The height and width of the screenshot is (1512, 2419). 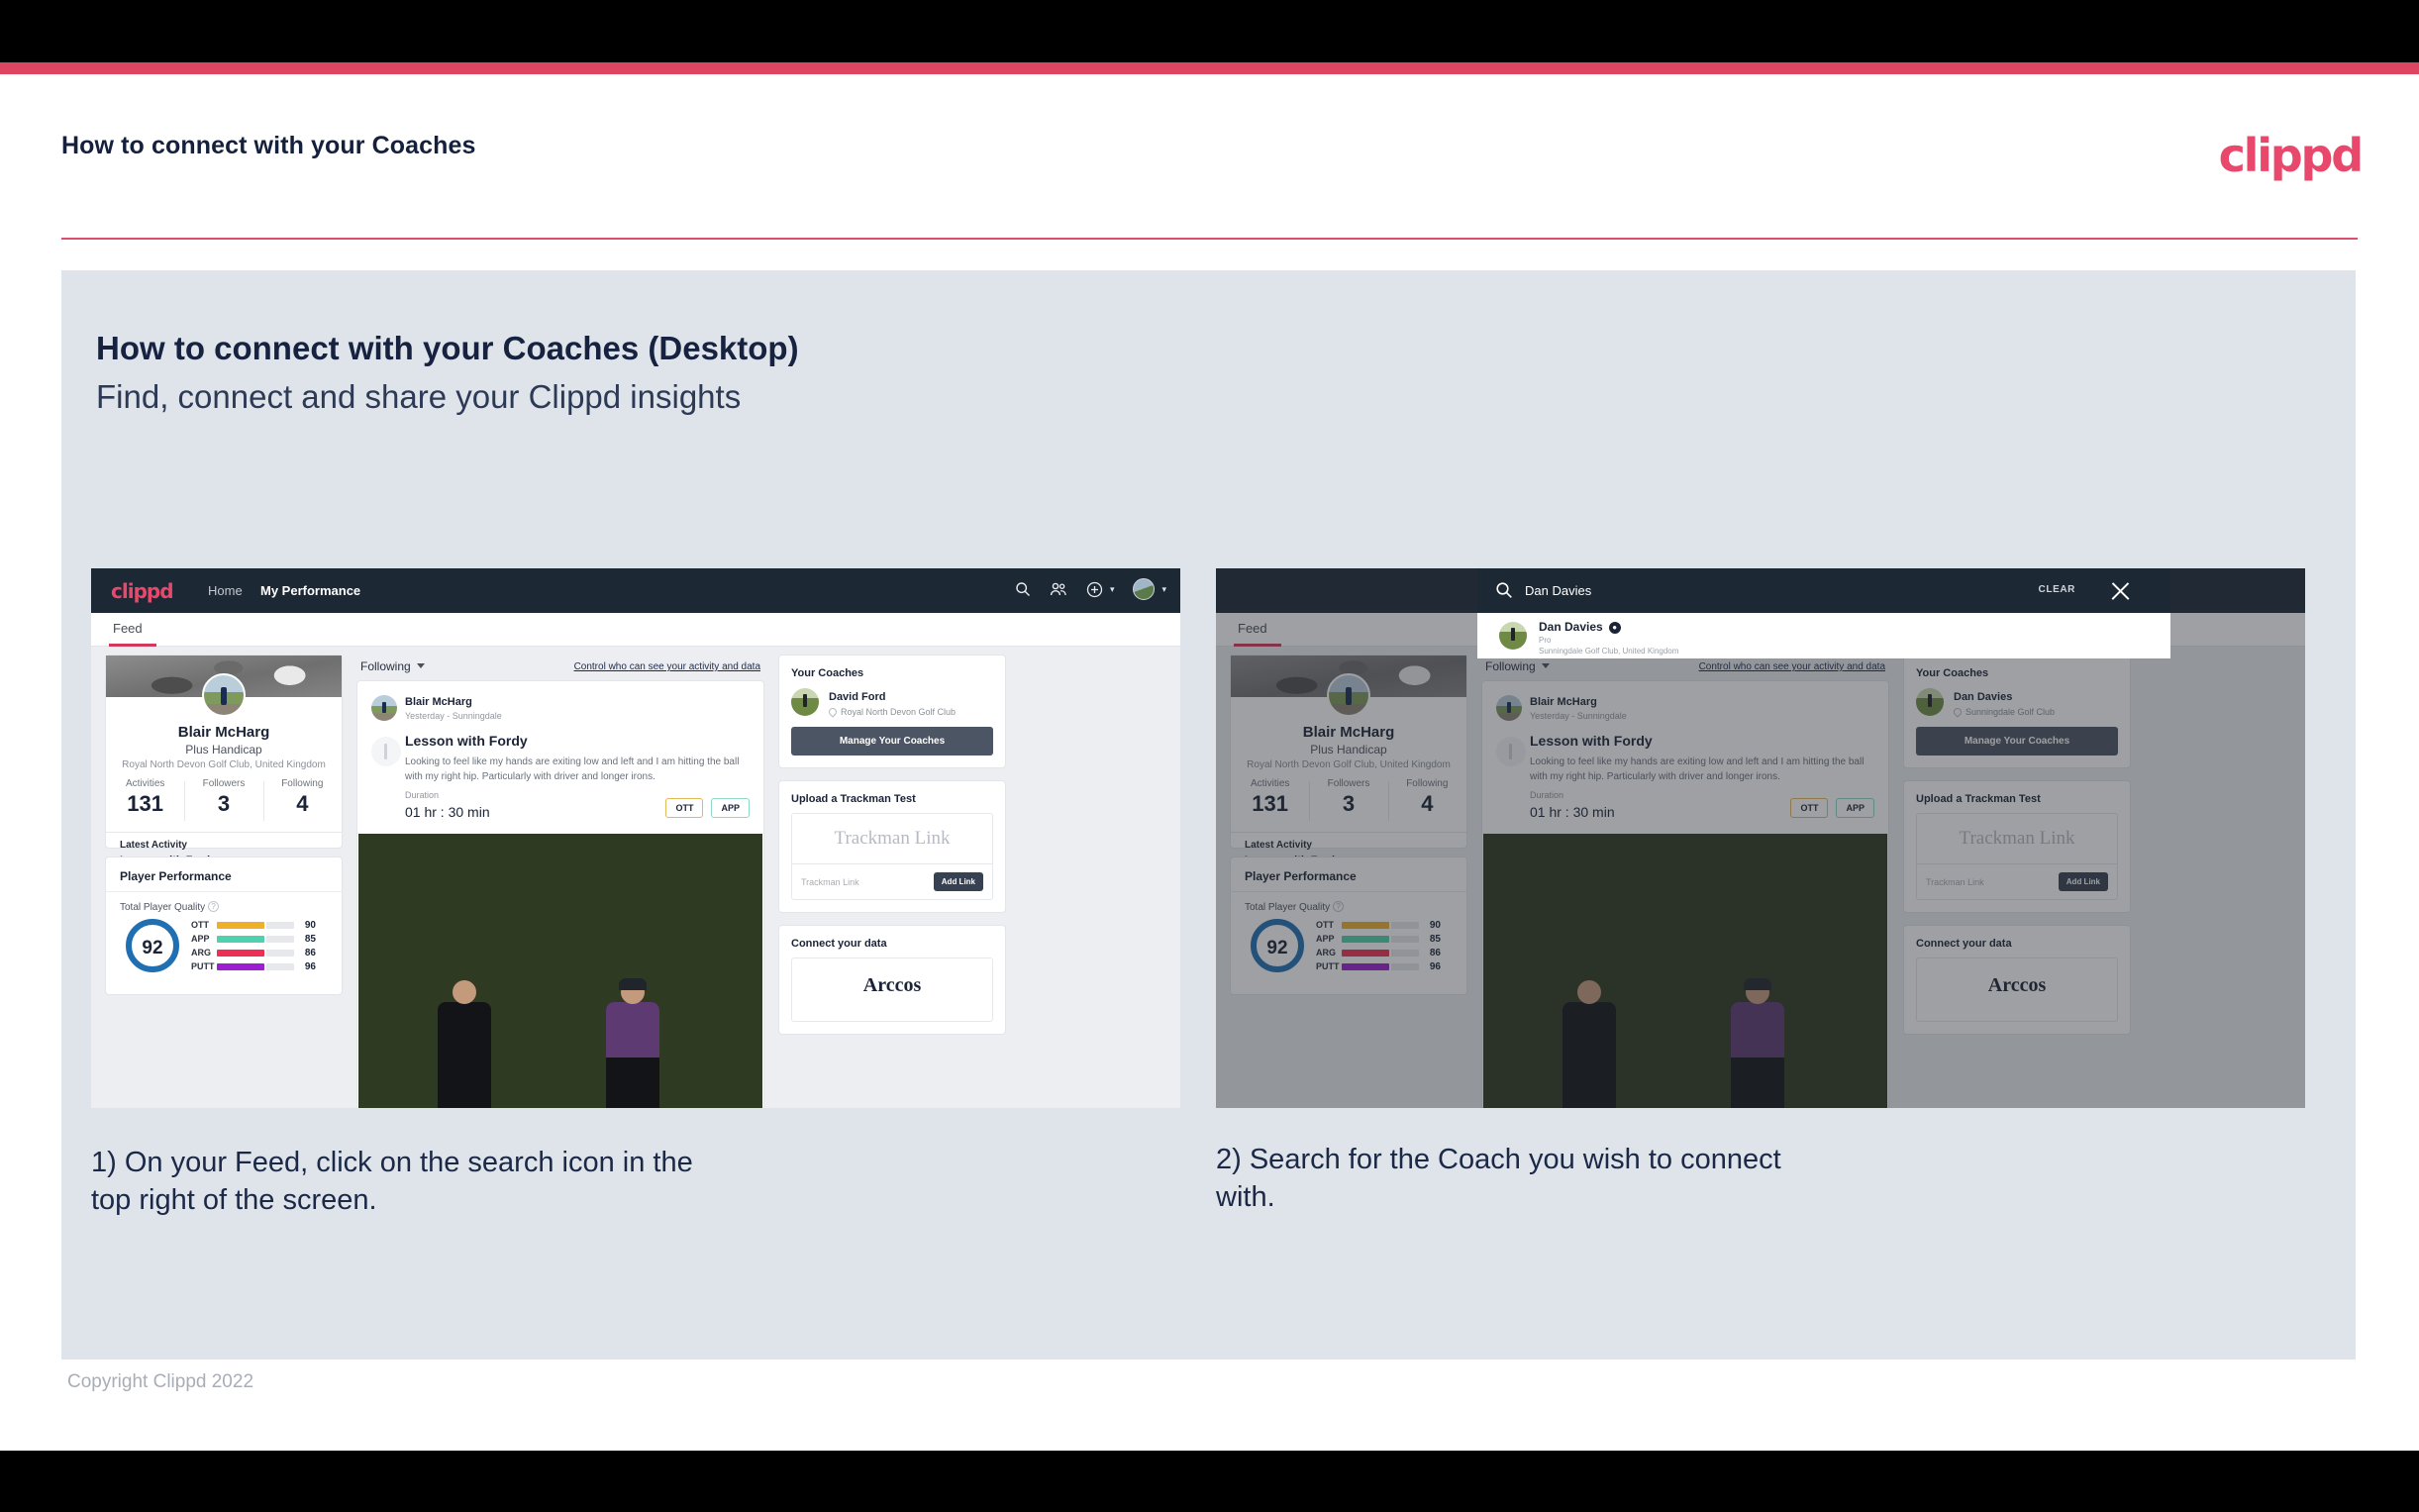 What do you see at coordinates (224, 891) in the screenshot?
I see `performance-divider` at bounding box center [224, 891].